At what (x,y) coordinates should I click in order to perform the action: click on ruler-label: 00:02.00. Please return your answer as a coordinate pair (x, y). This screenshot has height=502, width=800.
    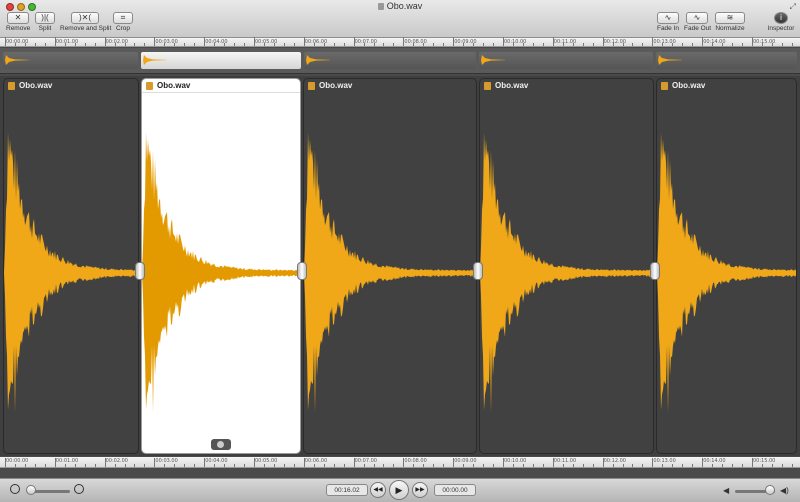
    Looking at the image, I should click on (116, 42).